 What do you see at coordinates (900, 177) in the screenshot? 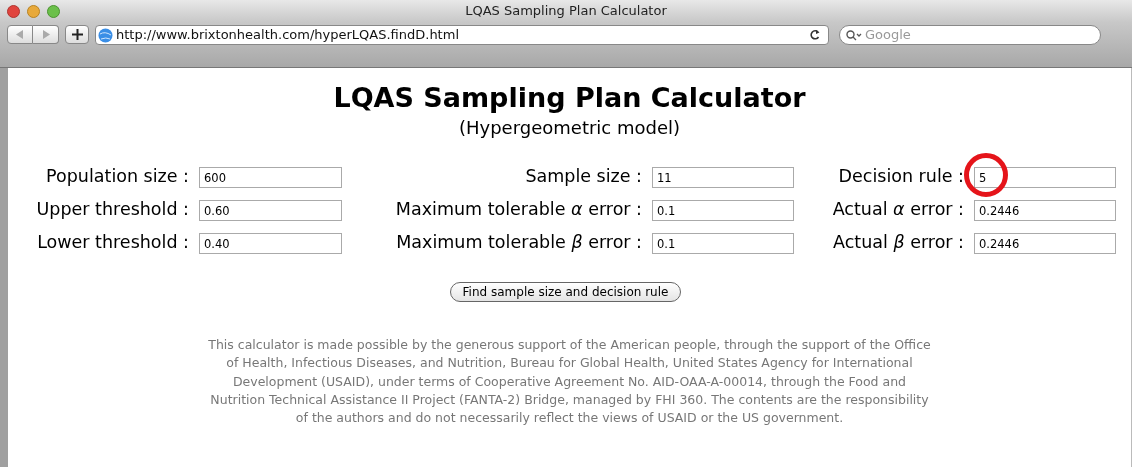
I see `field-label: Decision rule :` at bounding box center [900, 177].